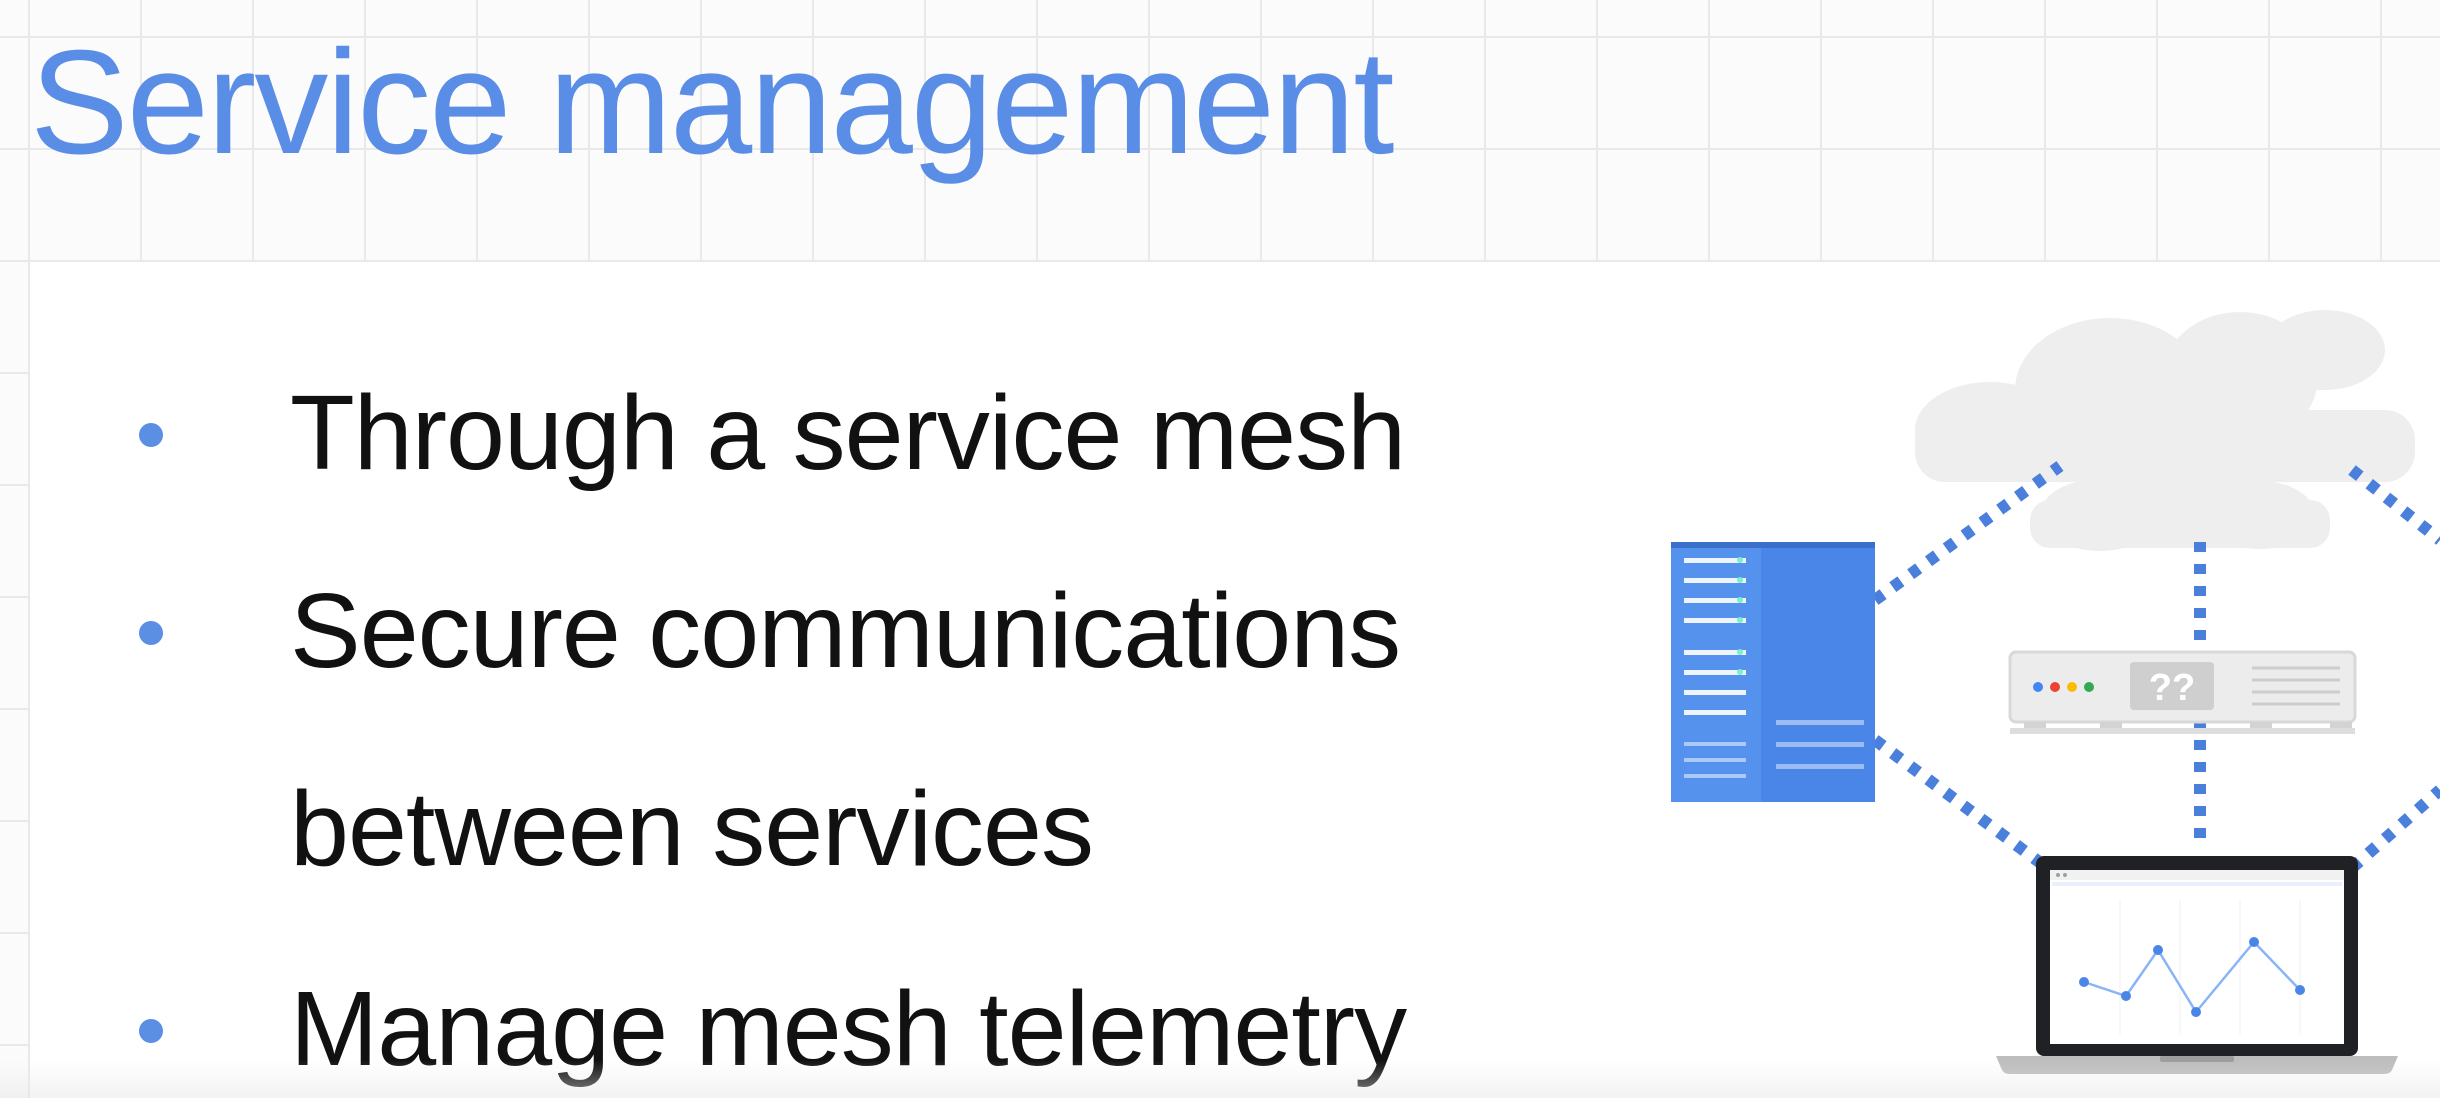 Image resolution: width=2440 pixels, height=1098 pixels. I want to click on router-device-icon: ??, so click(2182, 692).